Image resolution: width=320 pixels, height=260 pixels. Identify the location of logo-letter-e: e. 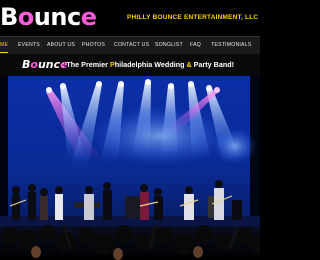
(88, 17).